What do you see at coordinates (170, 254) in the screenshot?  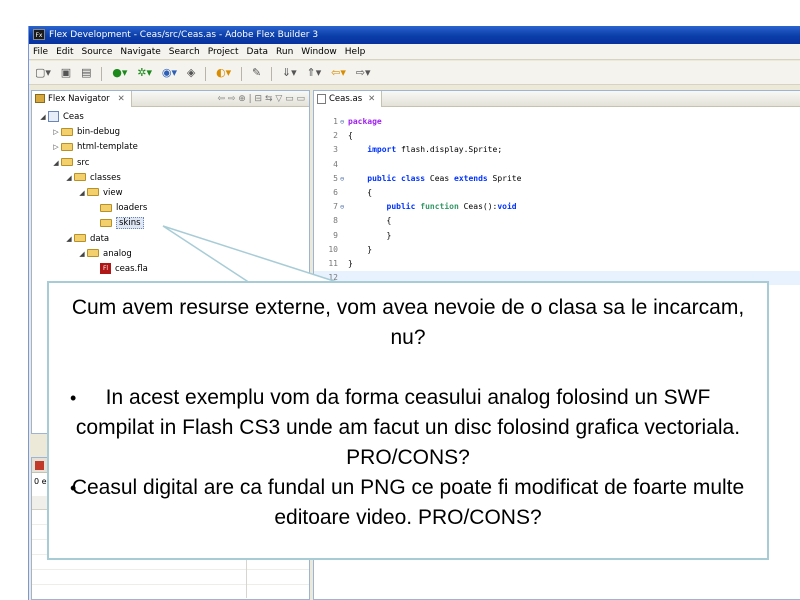 I see `tree-item-analog: ◢ analog` at bounding box center [170, 254].